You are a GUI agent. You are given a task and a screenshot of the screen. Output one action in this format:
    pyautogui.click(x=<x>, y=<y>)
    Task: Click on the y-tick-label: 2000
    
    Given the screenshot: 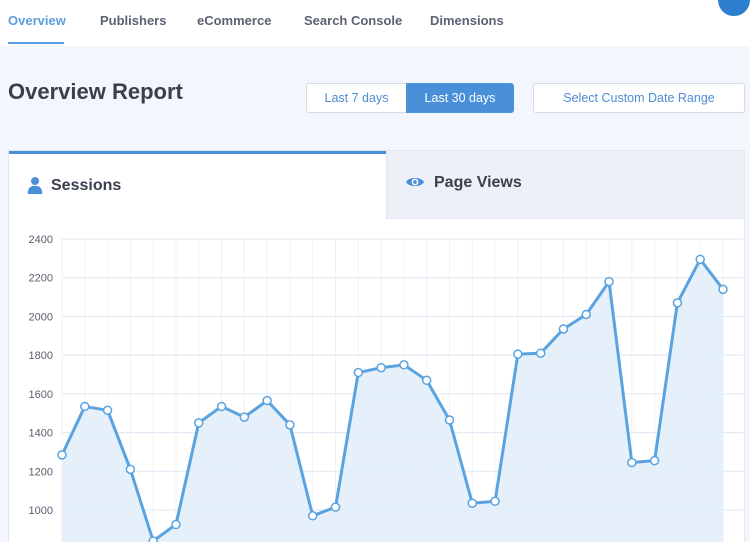 What is the action you would take?
    pyautogui.click(x=41, y=317)
    